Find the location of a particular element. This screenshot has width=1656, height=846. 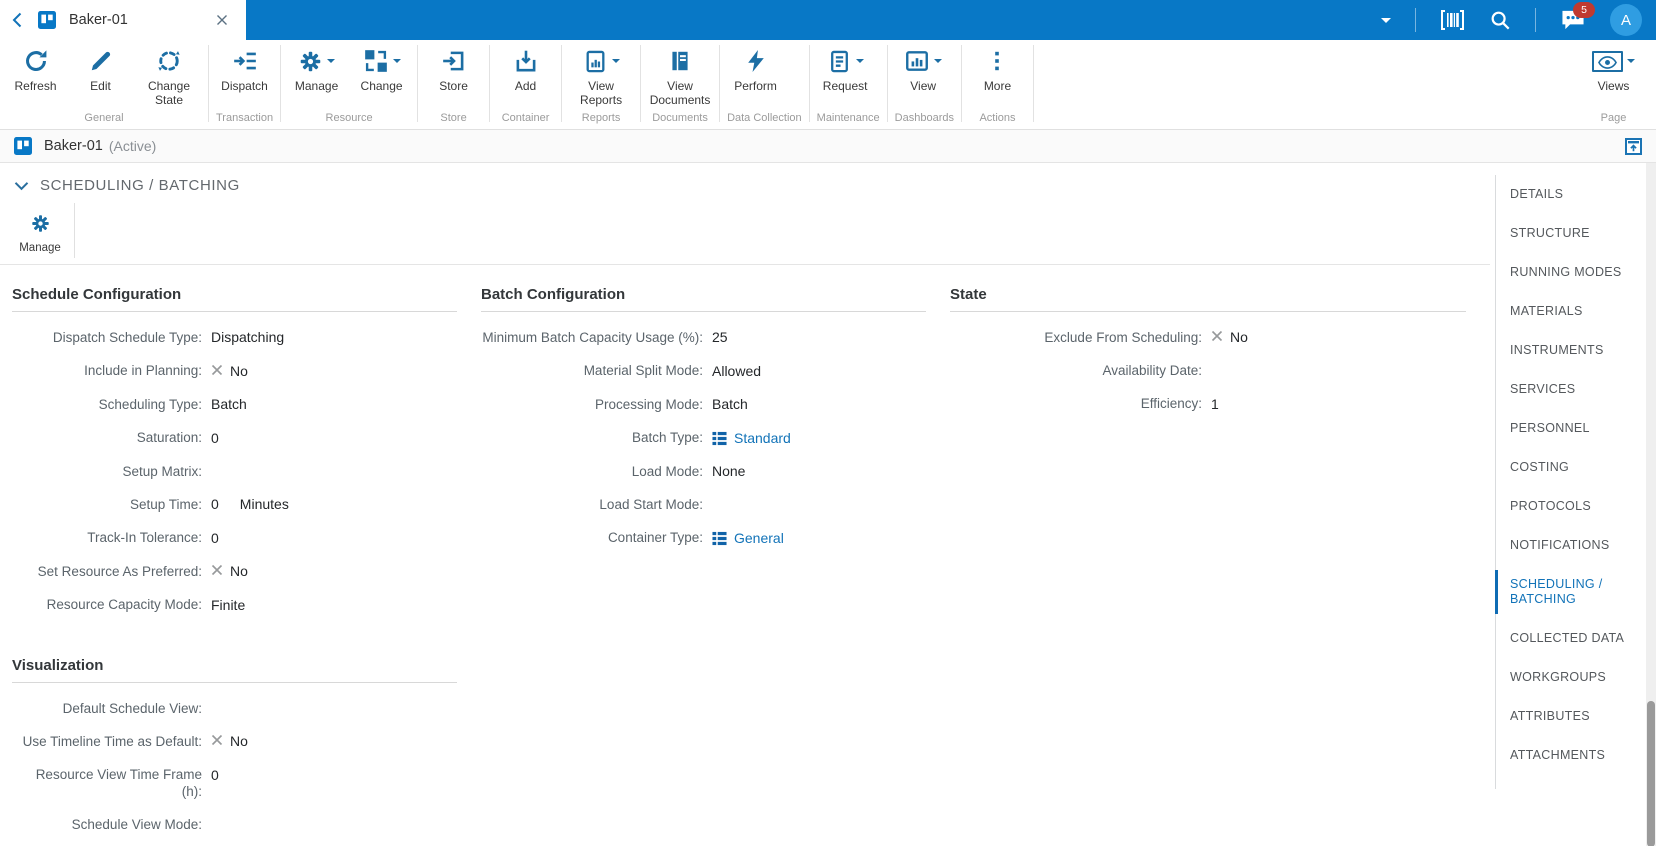

field-label: Availability Date: is located at coordinates (1152, 370).